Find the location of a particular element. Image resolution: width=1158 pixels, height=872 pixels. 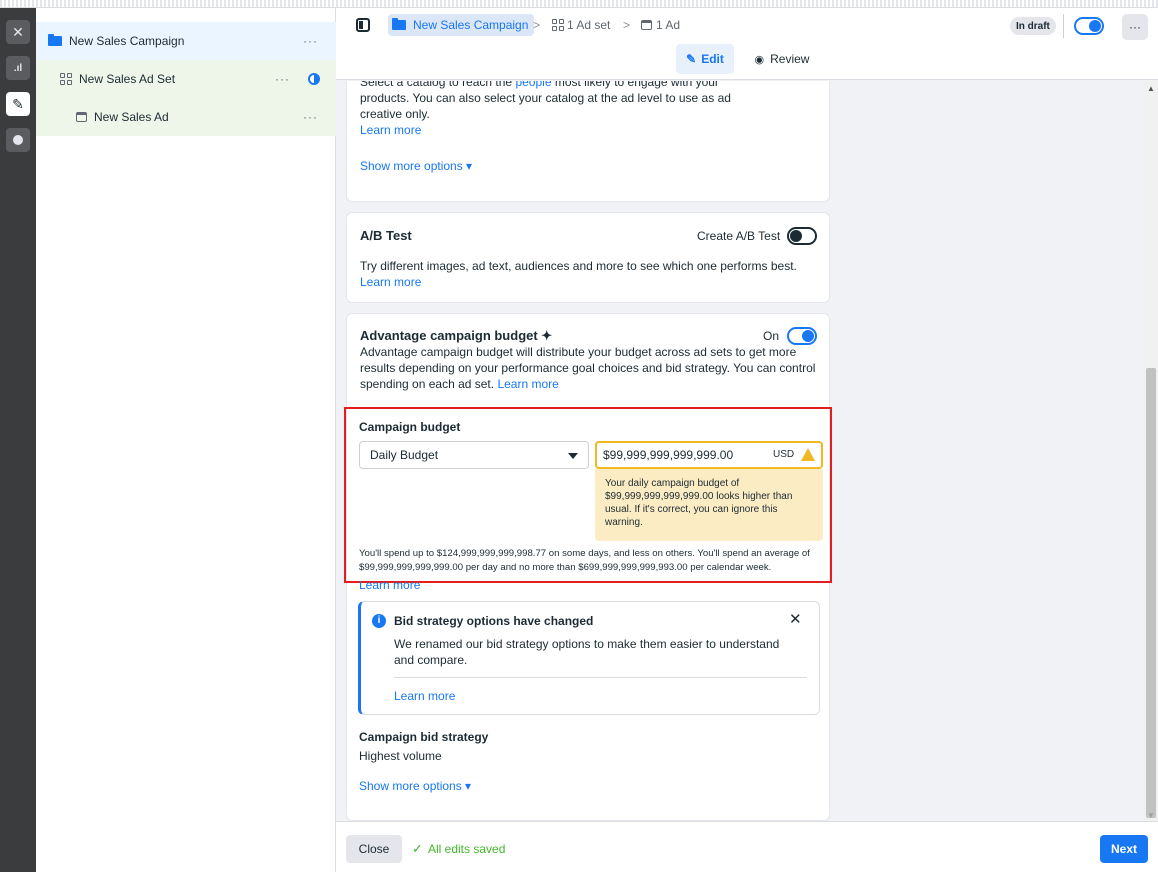

bid-info-title: Bid strategy options have changed is located at coordinates (494, 621).